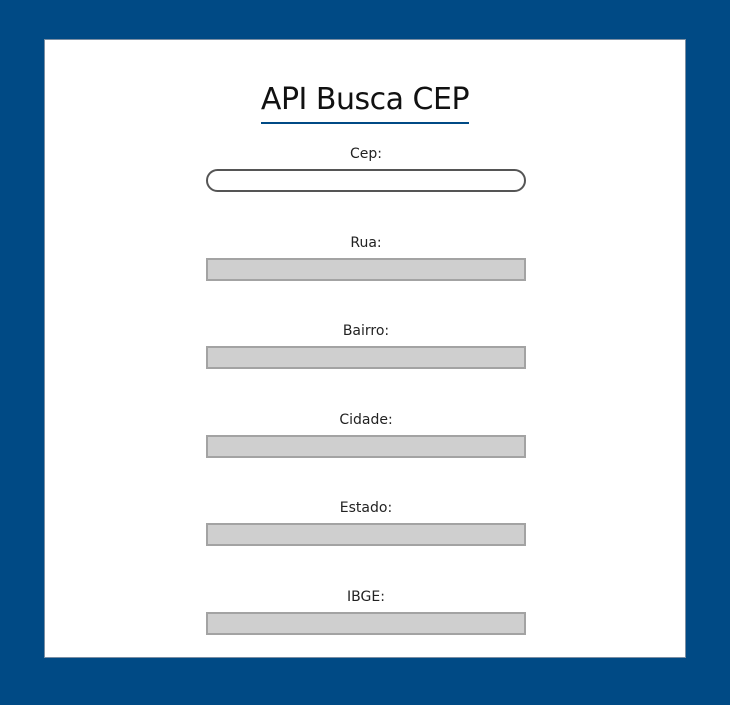 This screenshot has width=730, height=705. Describe the element at coordinates (366, 180) in the screenshot. I see `cep-input` at that location.